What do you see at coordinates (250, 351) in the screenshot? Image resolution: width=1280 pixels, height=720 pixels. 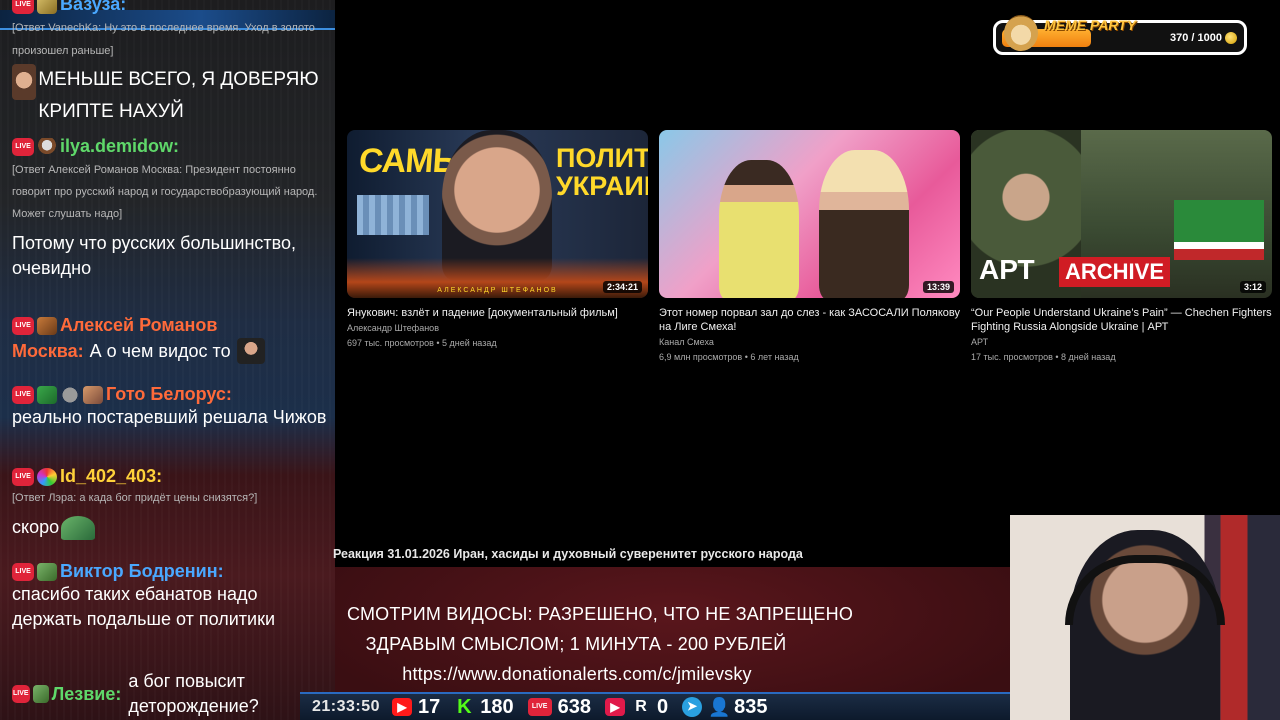 I see `emote-icon` at bounding box center [250, 351].